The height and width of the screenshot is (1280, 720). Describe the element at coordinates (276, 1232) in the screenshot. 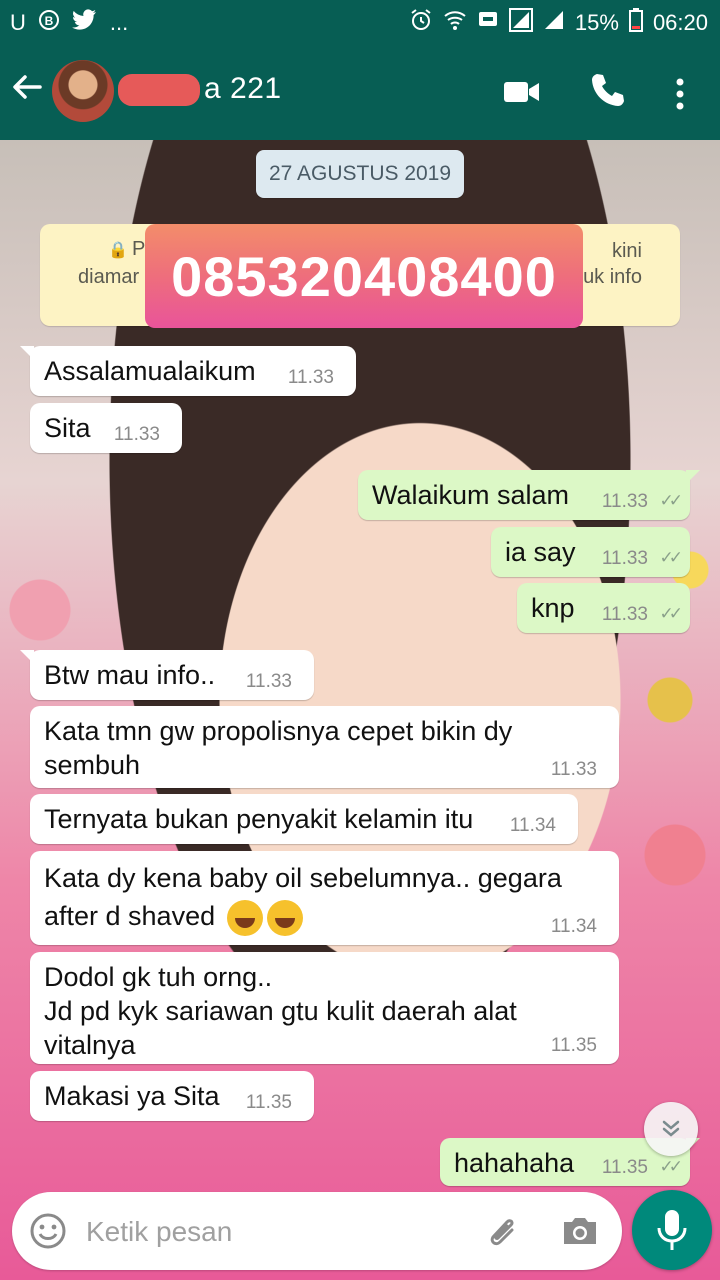

I see `message-input` at that location.